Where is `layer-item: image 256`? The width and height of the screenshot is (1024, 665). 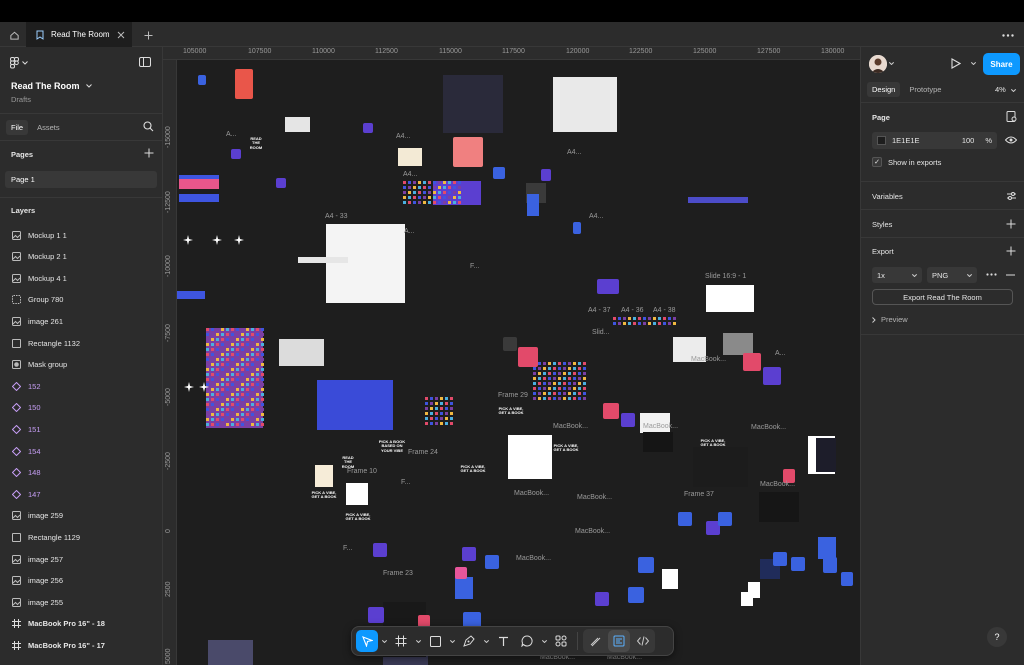 layer-item: image 256 is located at coordinates (81, 581).